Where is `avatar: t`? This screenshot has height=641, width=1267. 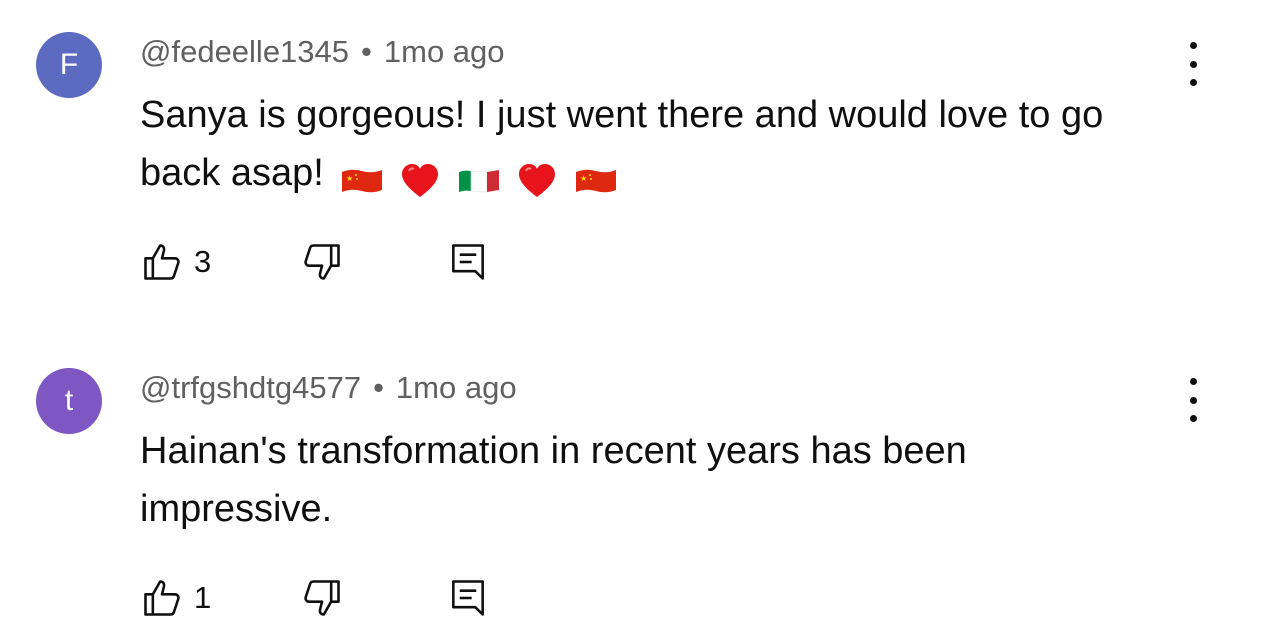 avatar: t is located at coordinates (69, 401).